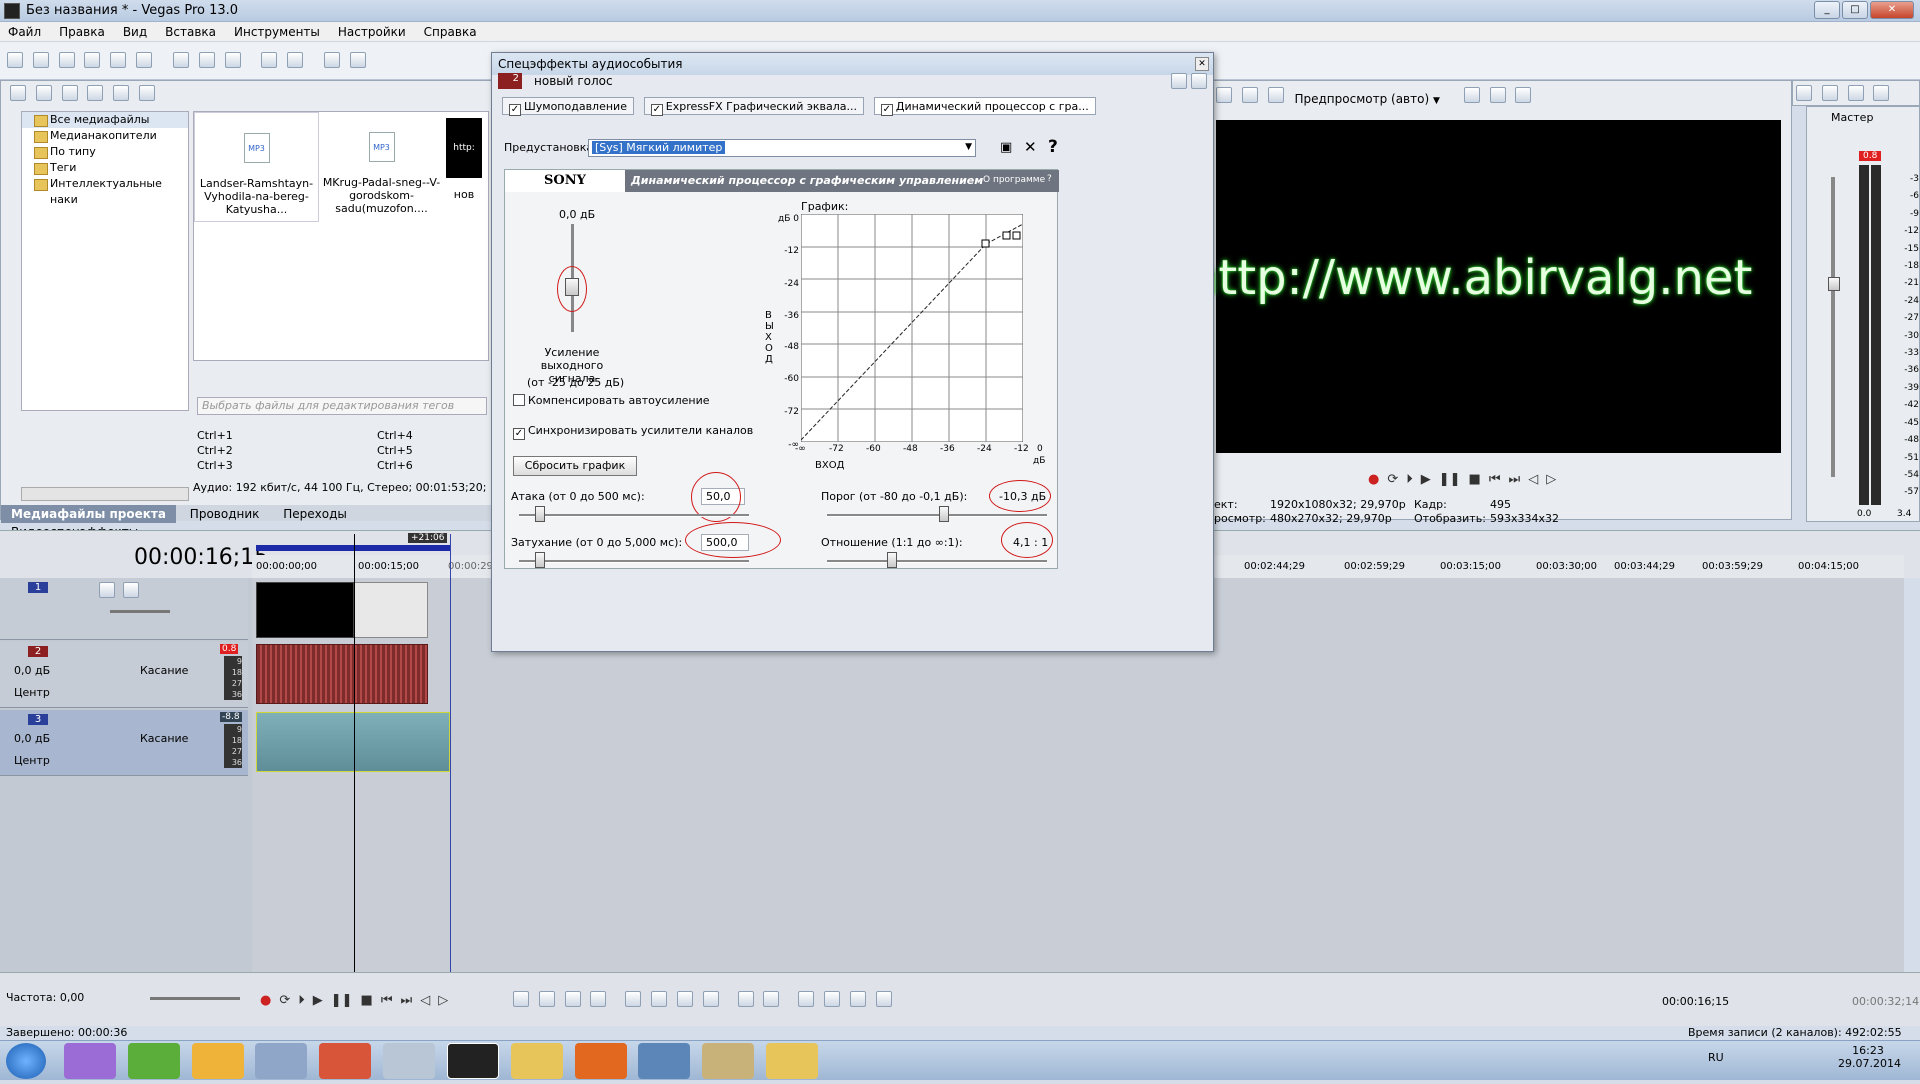  What do you see at coordinates (105, 152) in the screenshot?
I see `tree-item-by-type: По типу` at bounding box center [105, 152].